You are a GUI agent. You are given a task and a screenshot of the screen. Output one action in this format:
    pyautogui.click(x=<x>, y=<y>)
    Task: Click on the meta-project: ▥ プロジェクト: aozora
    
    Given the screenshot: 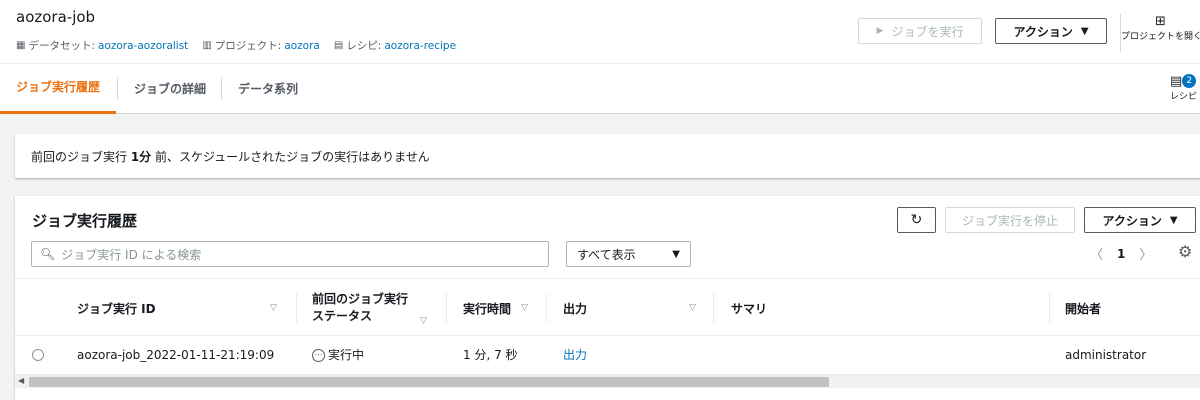 What is the action you would take?
    pyautogui.click(x=261, y=45)
    